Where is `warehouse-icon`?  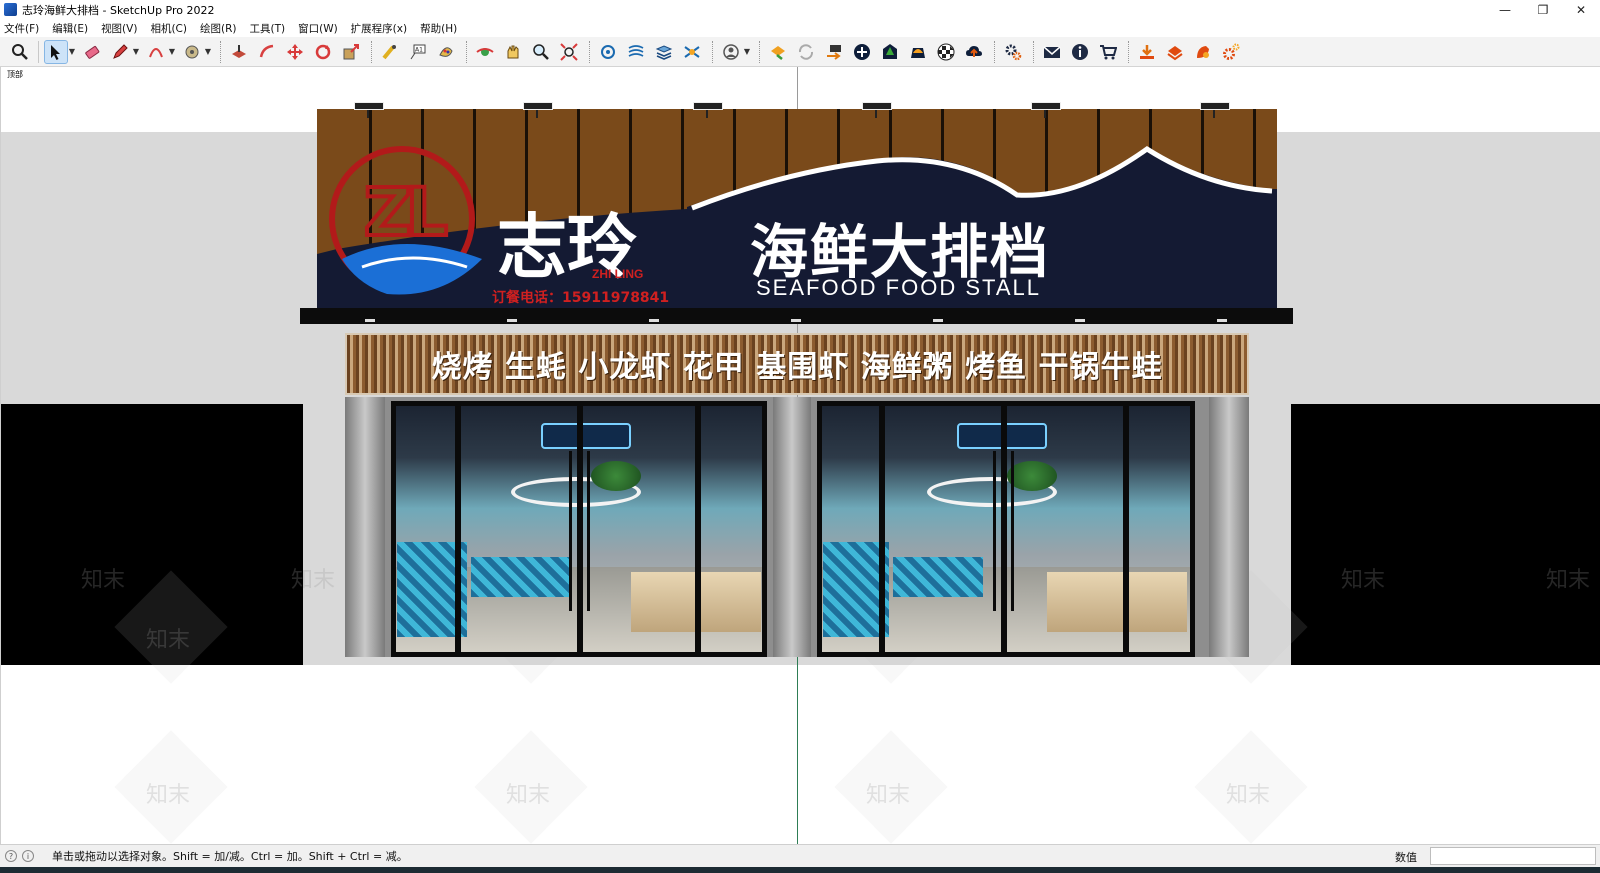
warehouse-icon is located at coordinates (778, 52).